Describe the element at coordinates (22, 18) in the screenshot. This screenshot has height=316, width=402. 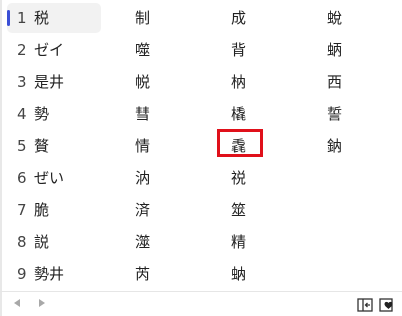
I see `candidate-index: 1` at that location.